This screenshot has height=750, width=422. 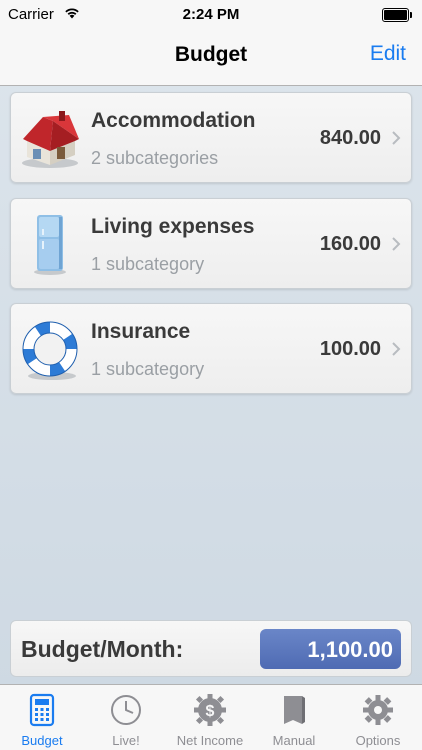 What do you see at coordinates (211, 243) in the screenshot?
I see `category-card-living-expenses: Living expenses 1 subcategory 160.00` at bounding box center [211, 243].